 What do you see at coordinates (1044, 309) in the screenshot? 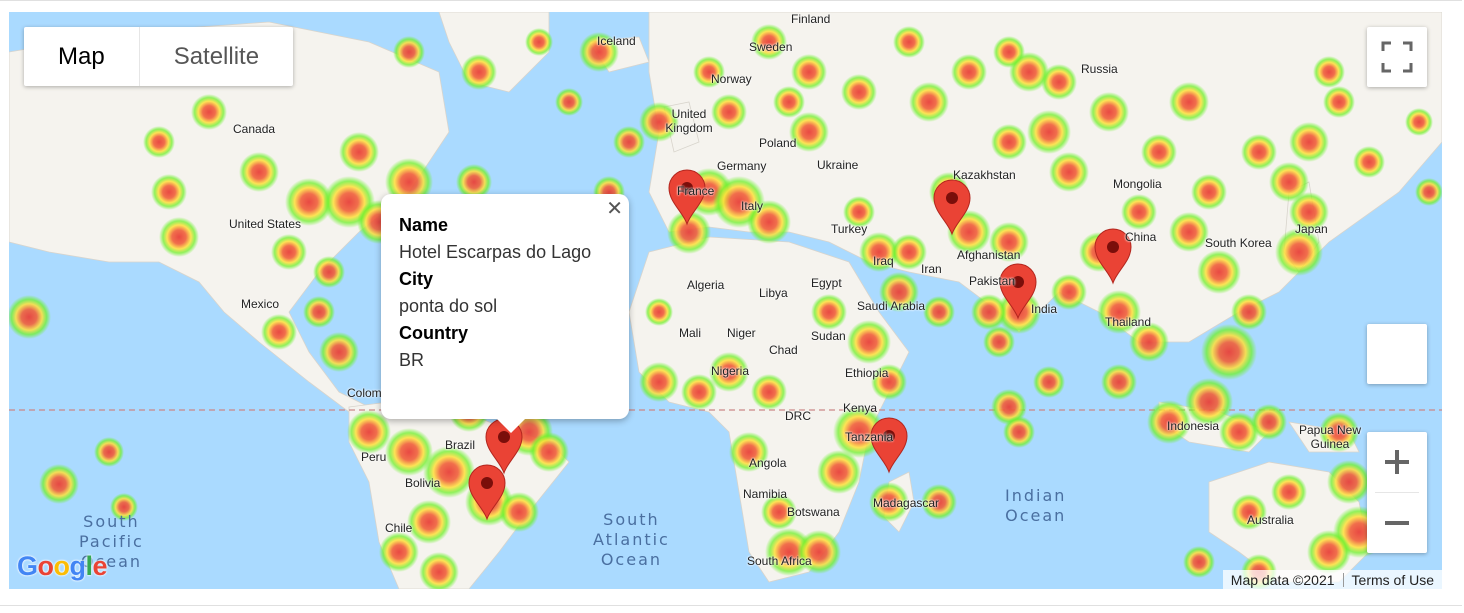
I see `place-label-india: India` at bounding box center [1044, 309].